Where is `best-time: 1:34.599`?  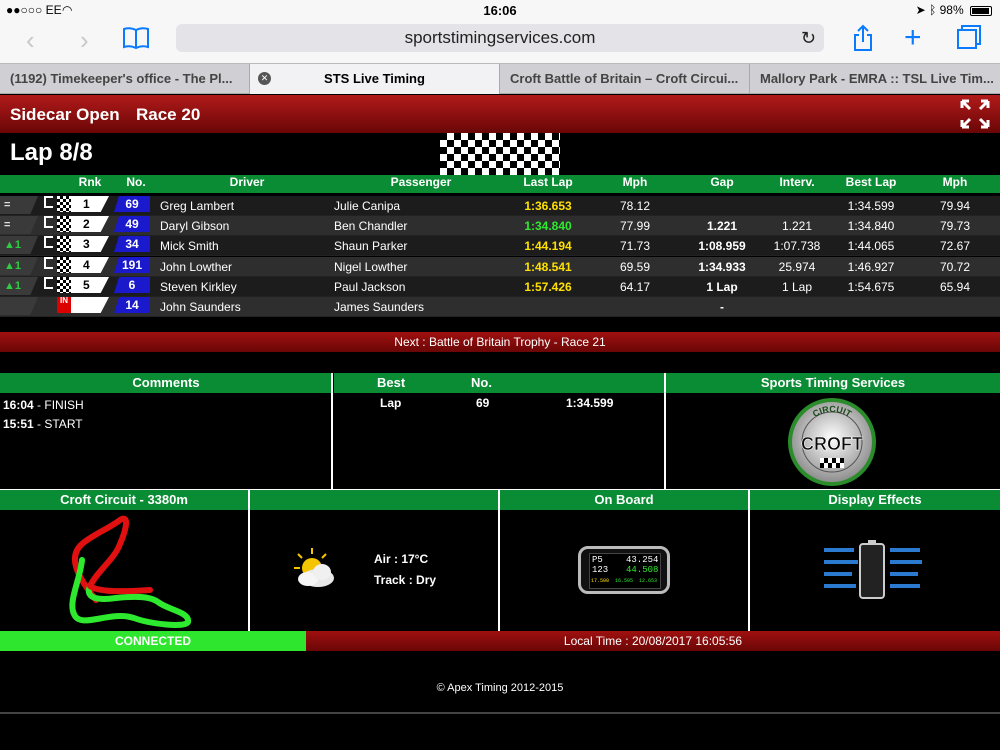
best-time: 1:34.599 is located at coordinates (590, 403).